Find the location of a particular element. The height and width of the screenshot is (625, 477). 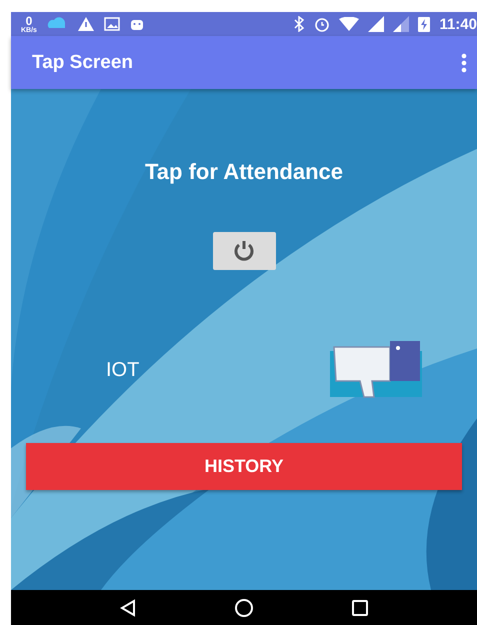

history-button: HISTORY is located at coordinates (244, 466).